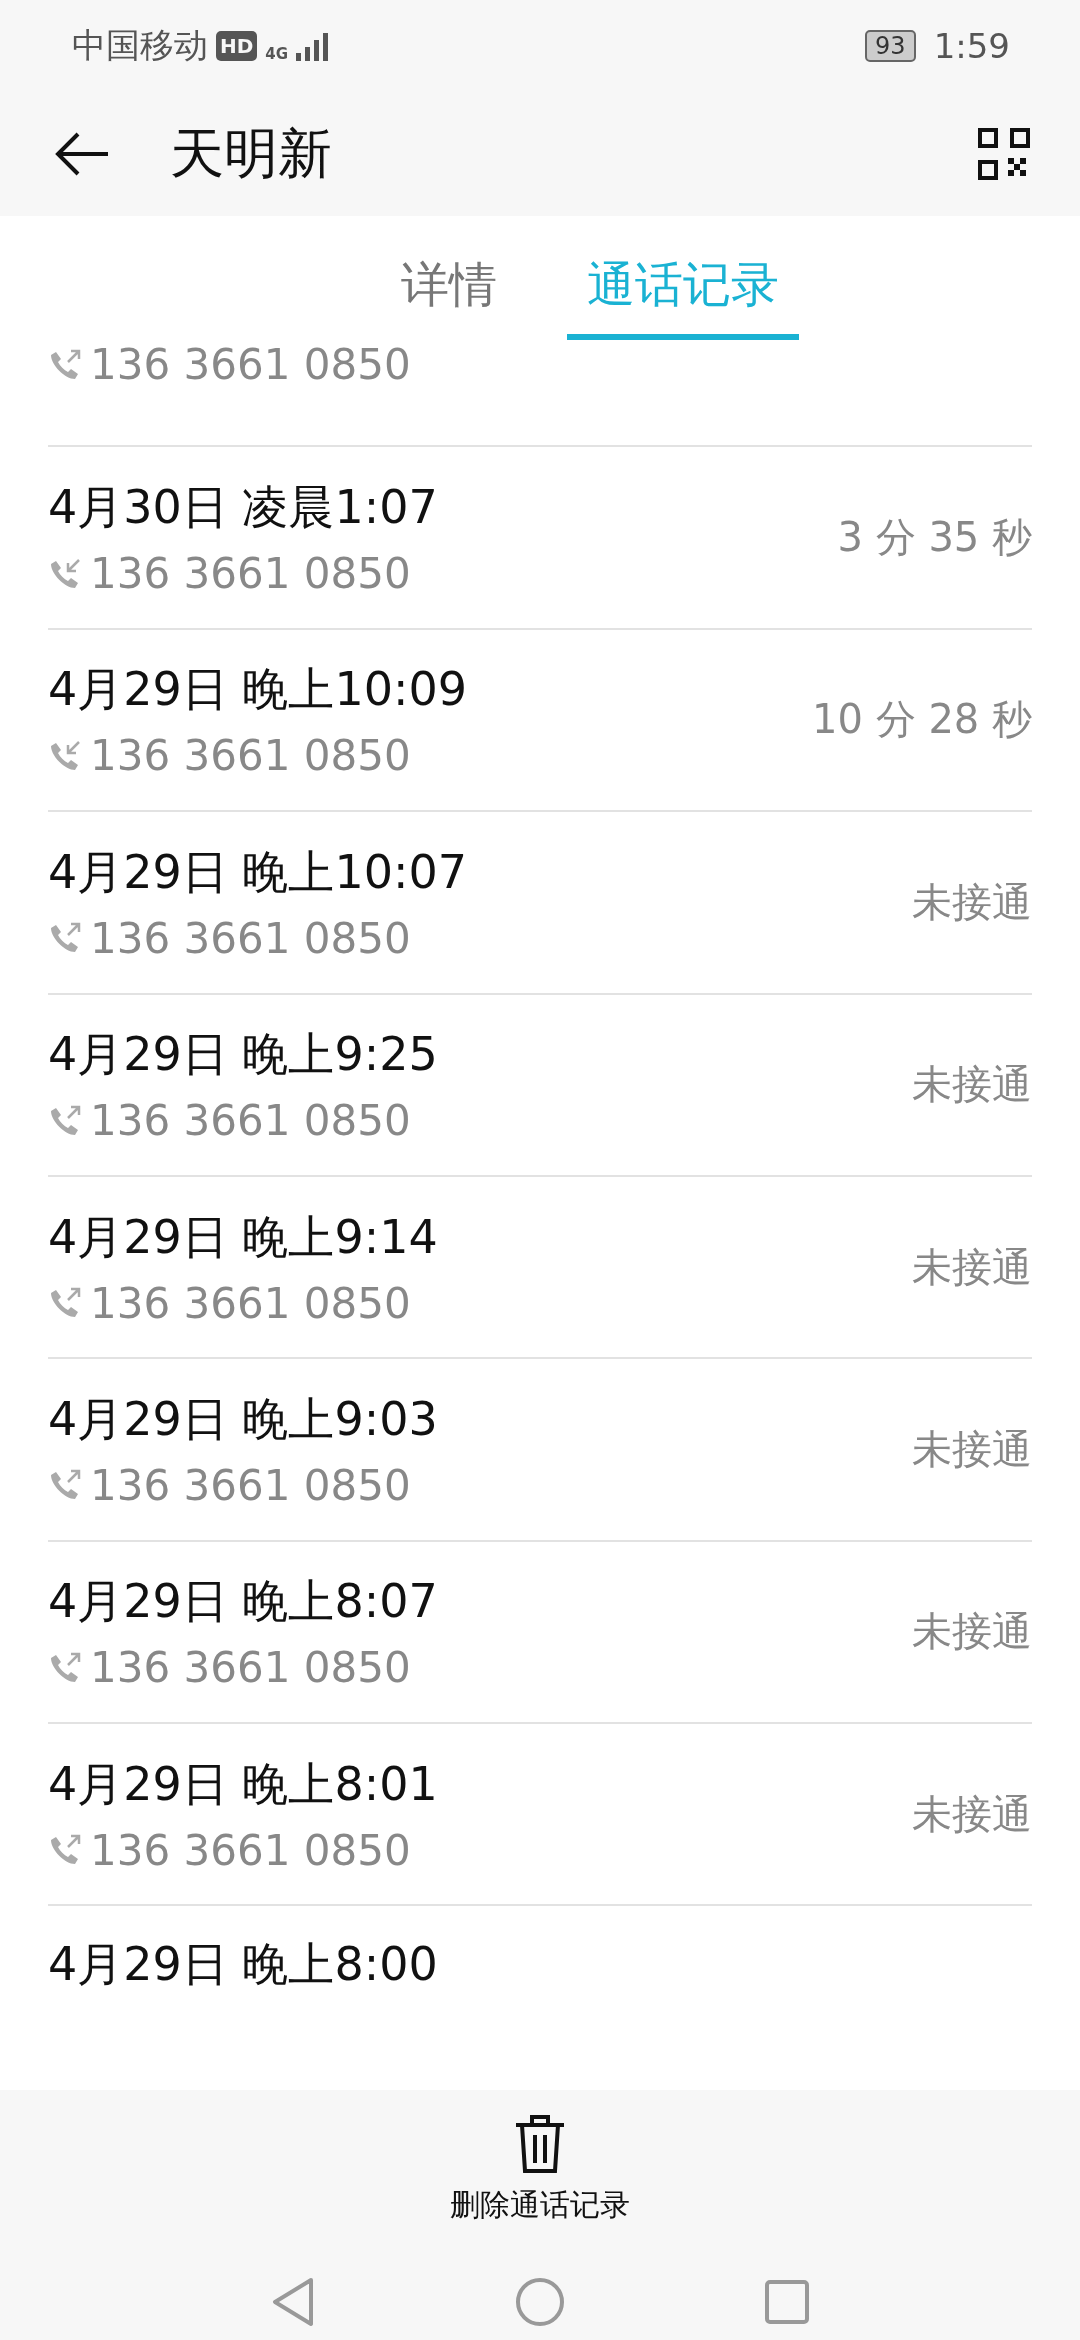 This screenshot has width=1080, height=2340. What do you see at coordinates (922, 720) in the screenshot?
I see `call-result: 10 分 28 秒` at bounding box center [922, 720].